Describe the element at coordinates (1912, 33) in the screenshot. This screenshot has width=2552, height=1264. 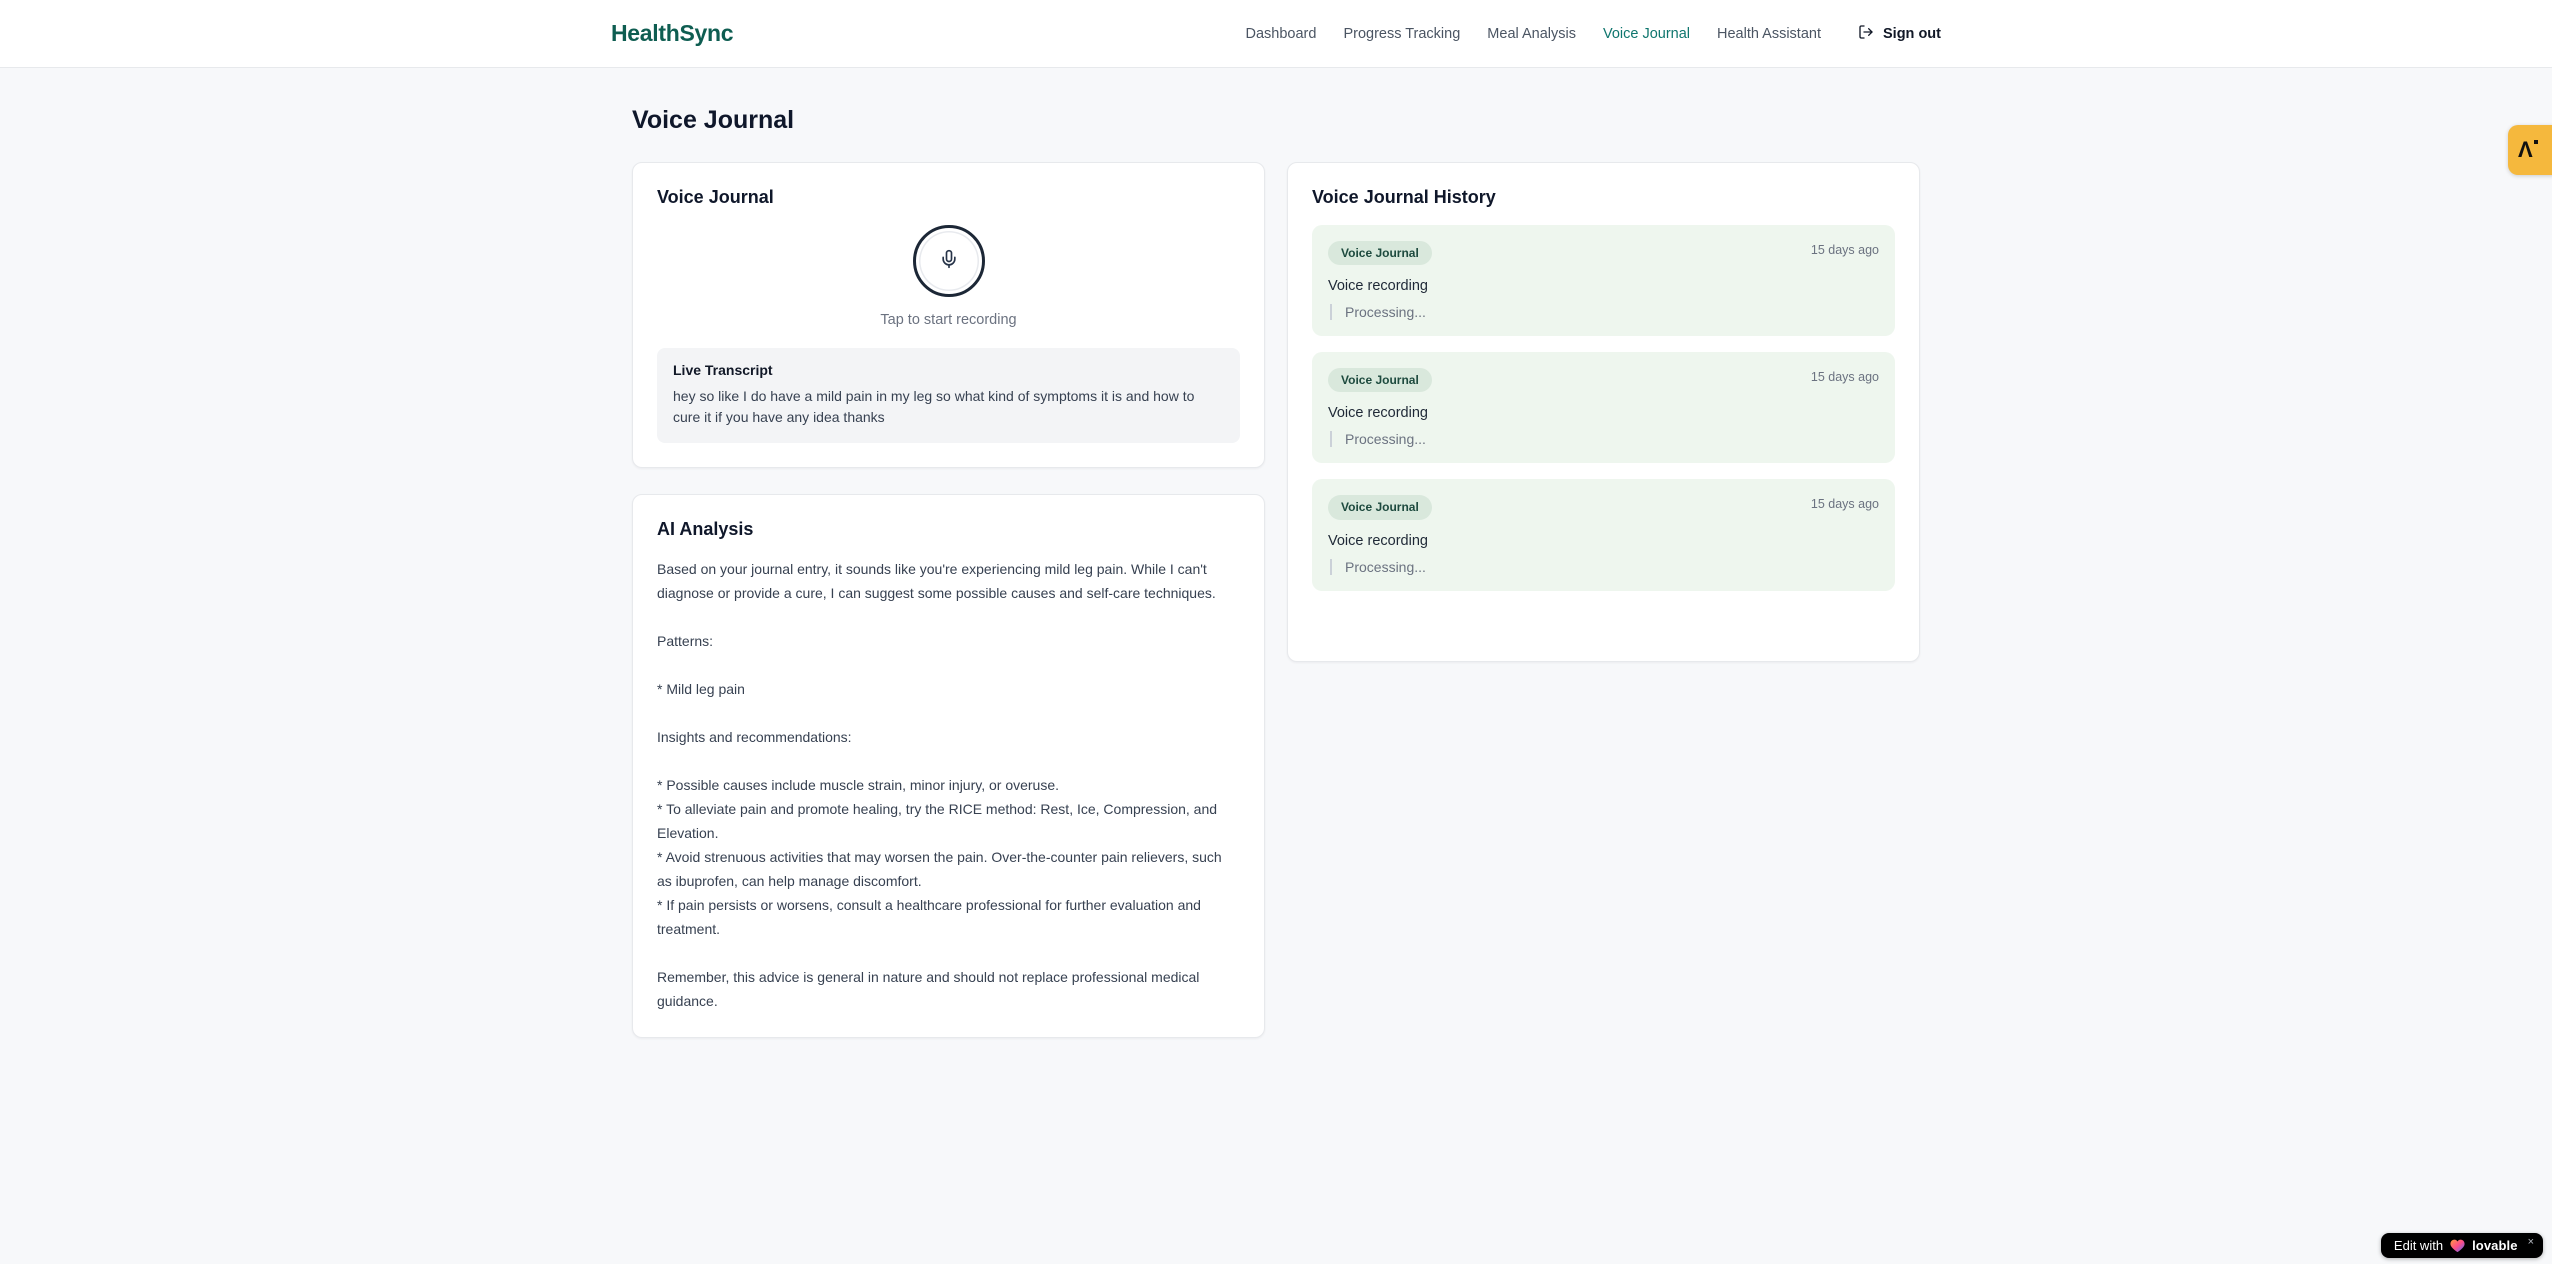
I see `sign-out-label: Sign out` at that location.